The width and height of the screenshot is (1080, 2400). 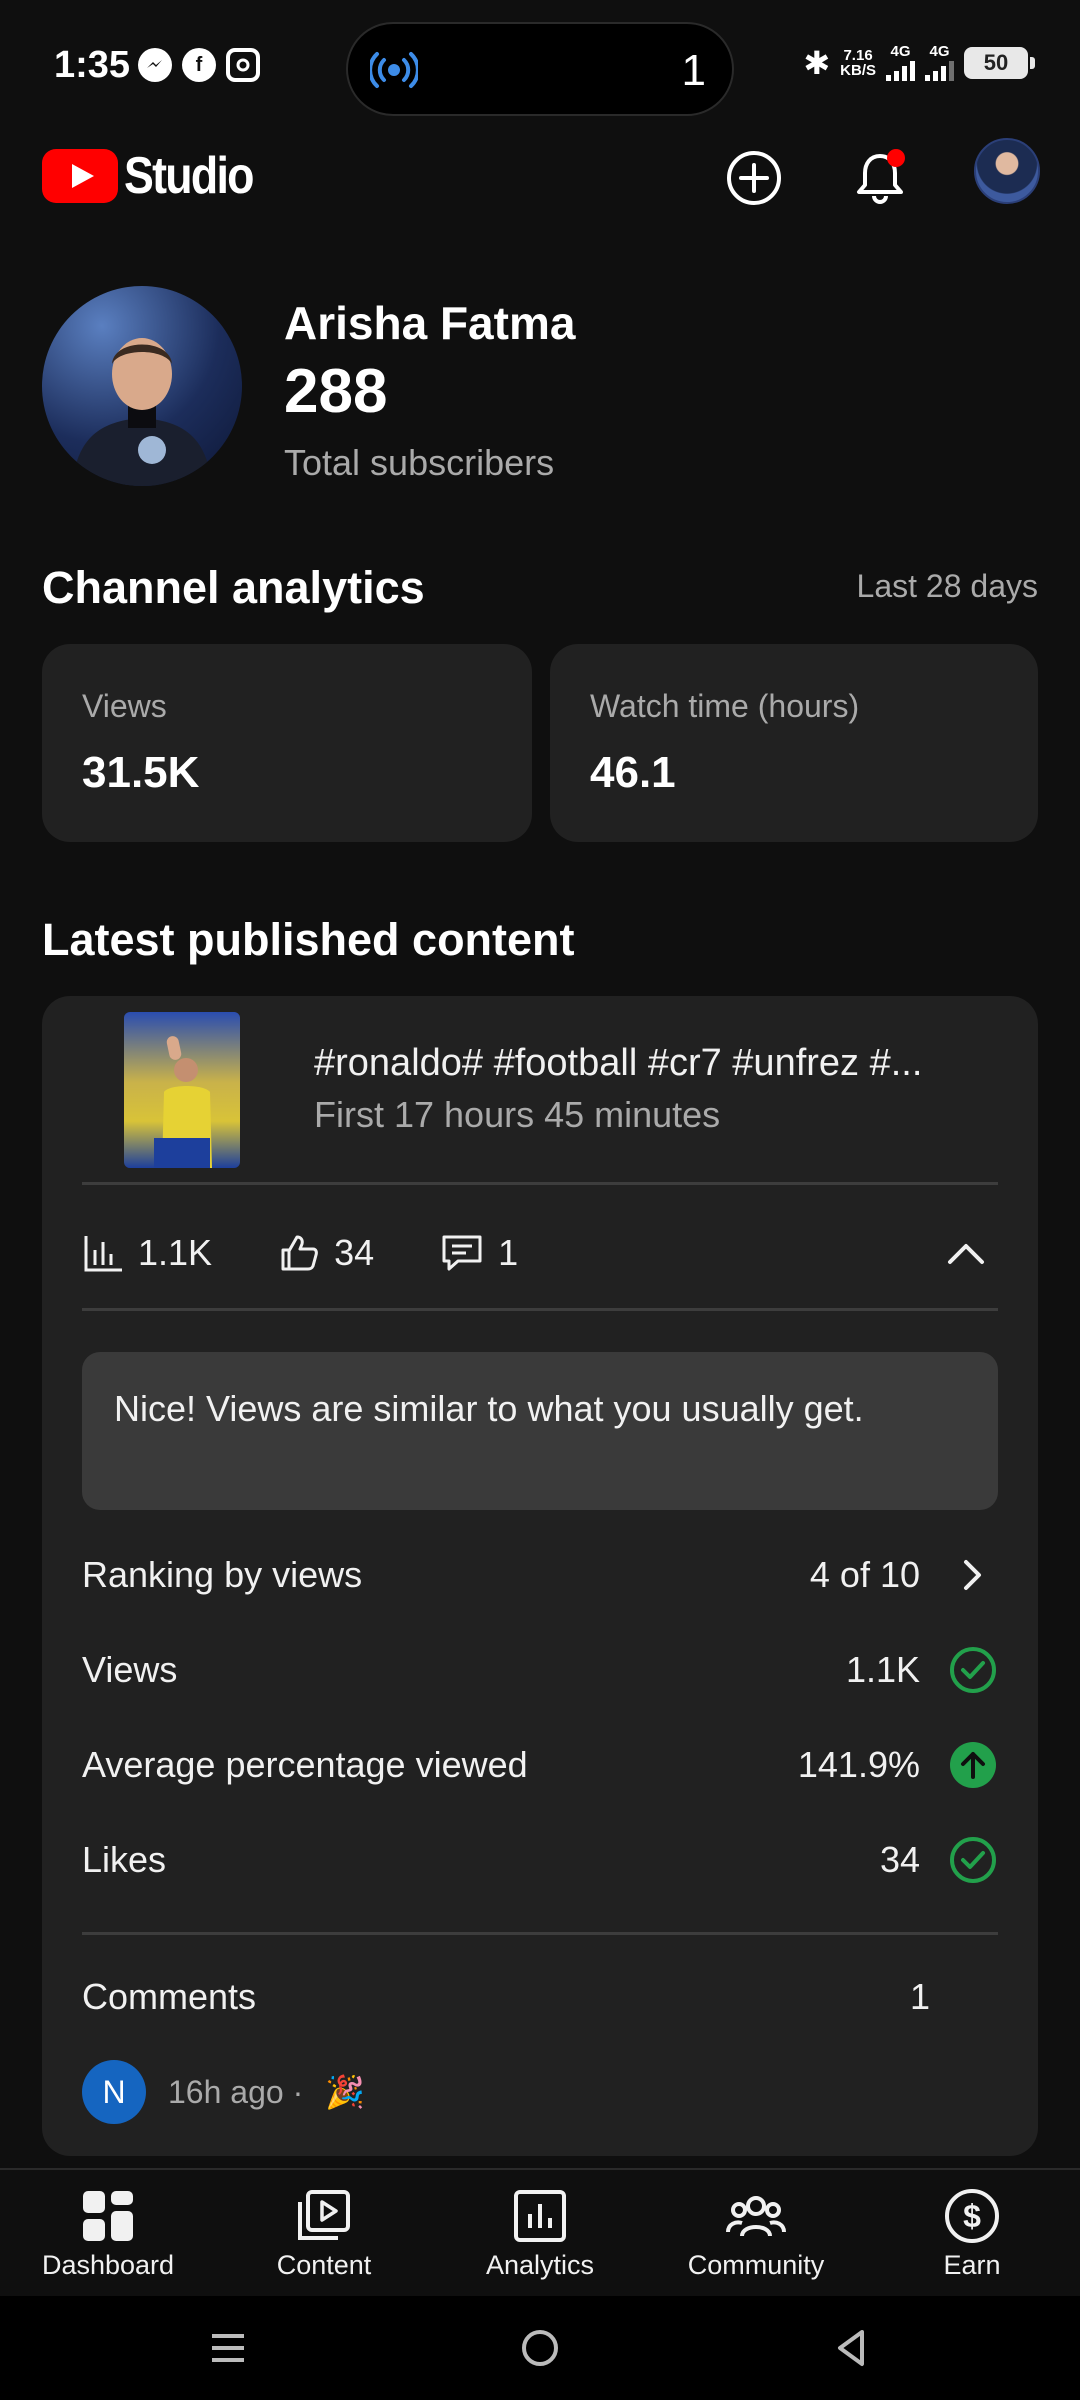 What do you see at coordinates (966, 1254) in the screenshot?
I see `chevron-up-icon` at bounding box center [966, 1254].